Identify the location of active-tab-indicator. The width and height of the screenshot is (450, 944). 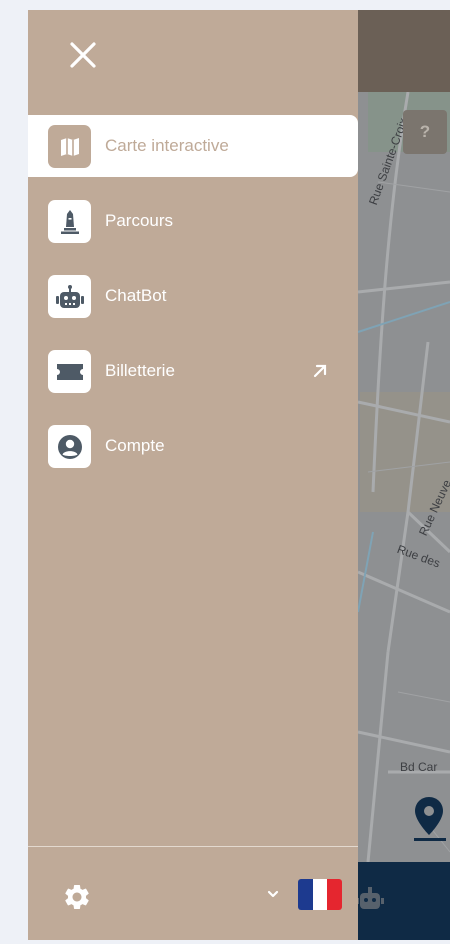
(430, 839).